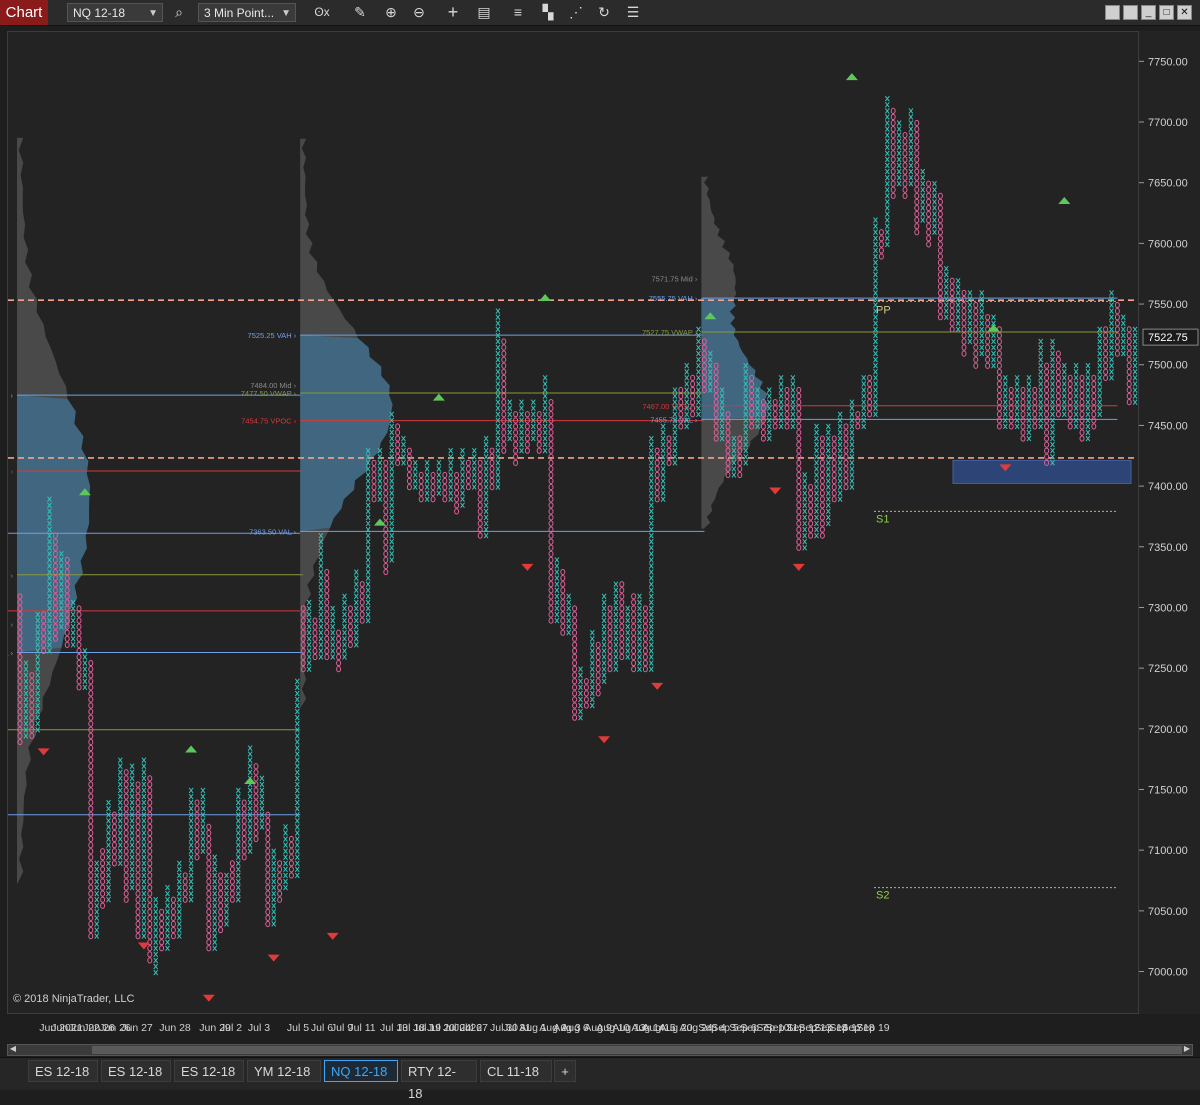 The image size is (1200, 1105). What do you see at coordinates (1168, 851) in the screenshot?
I see `y-tick-label: 7100.00` at bounding box center [1168, 851].